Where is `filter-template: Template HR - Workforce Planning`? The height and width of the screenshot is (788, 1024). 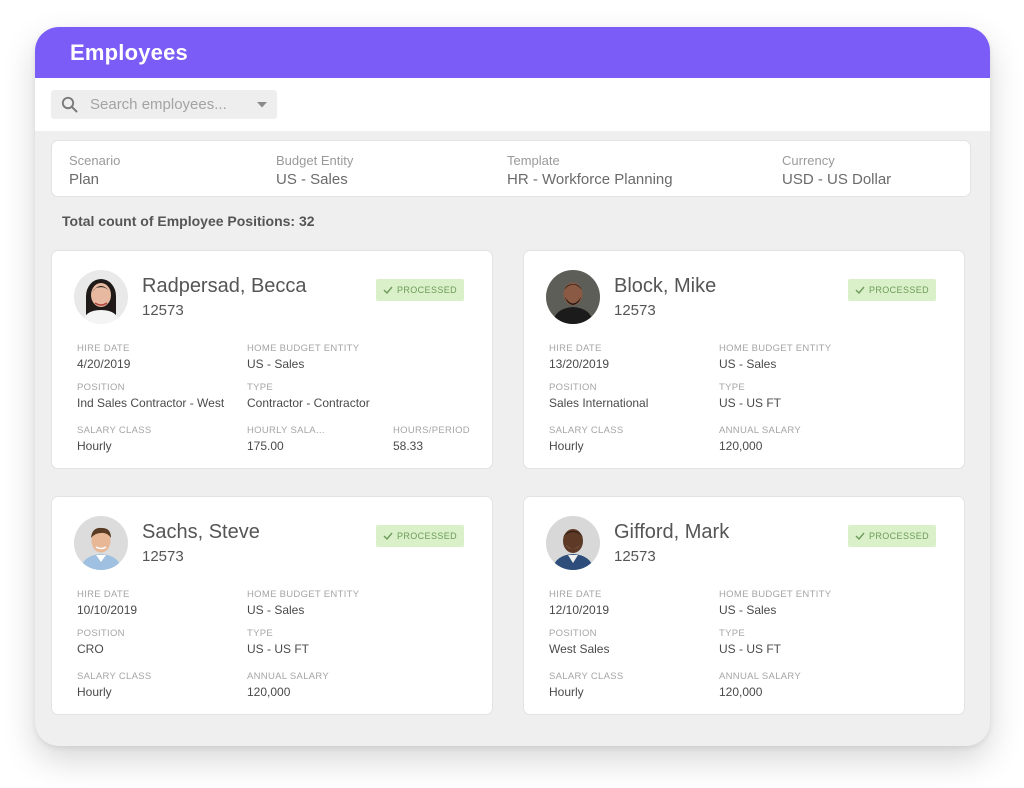
filter-template: Template HR - Workforce Planning is located at coordinates (590, 171).